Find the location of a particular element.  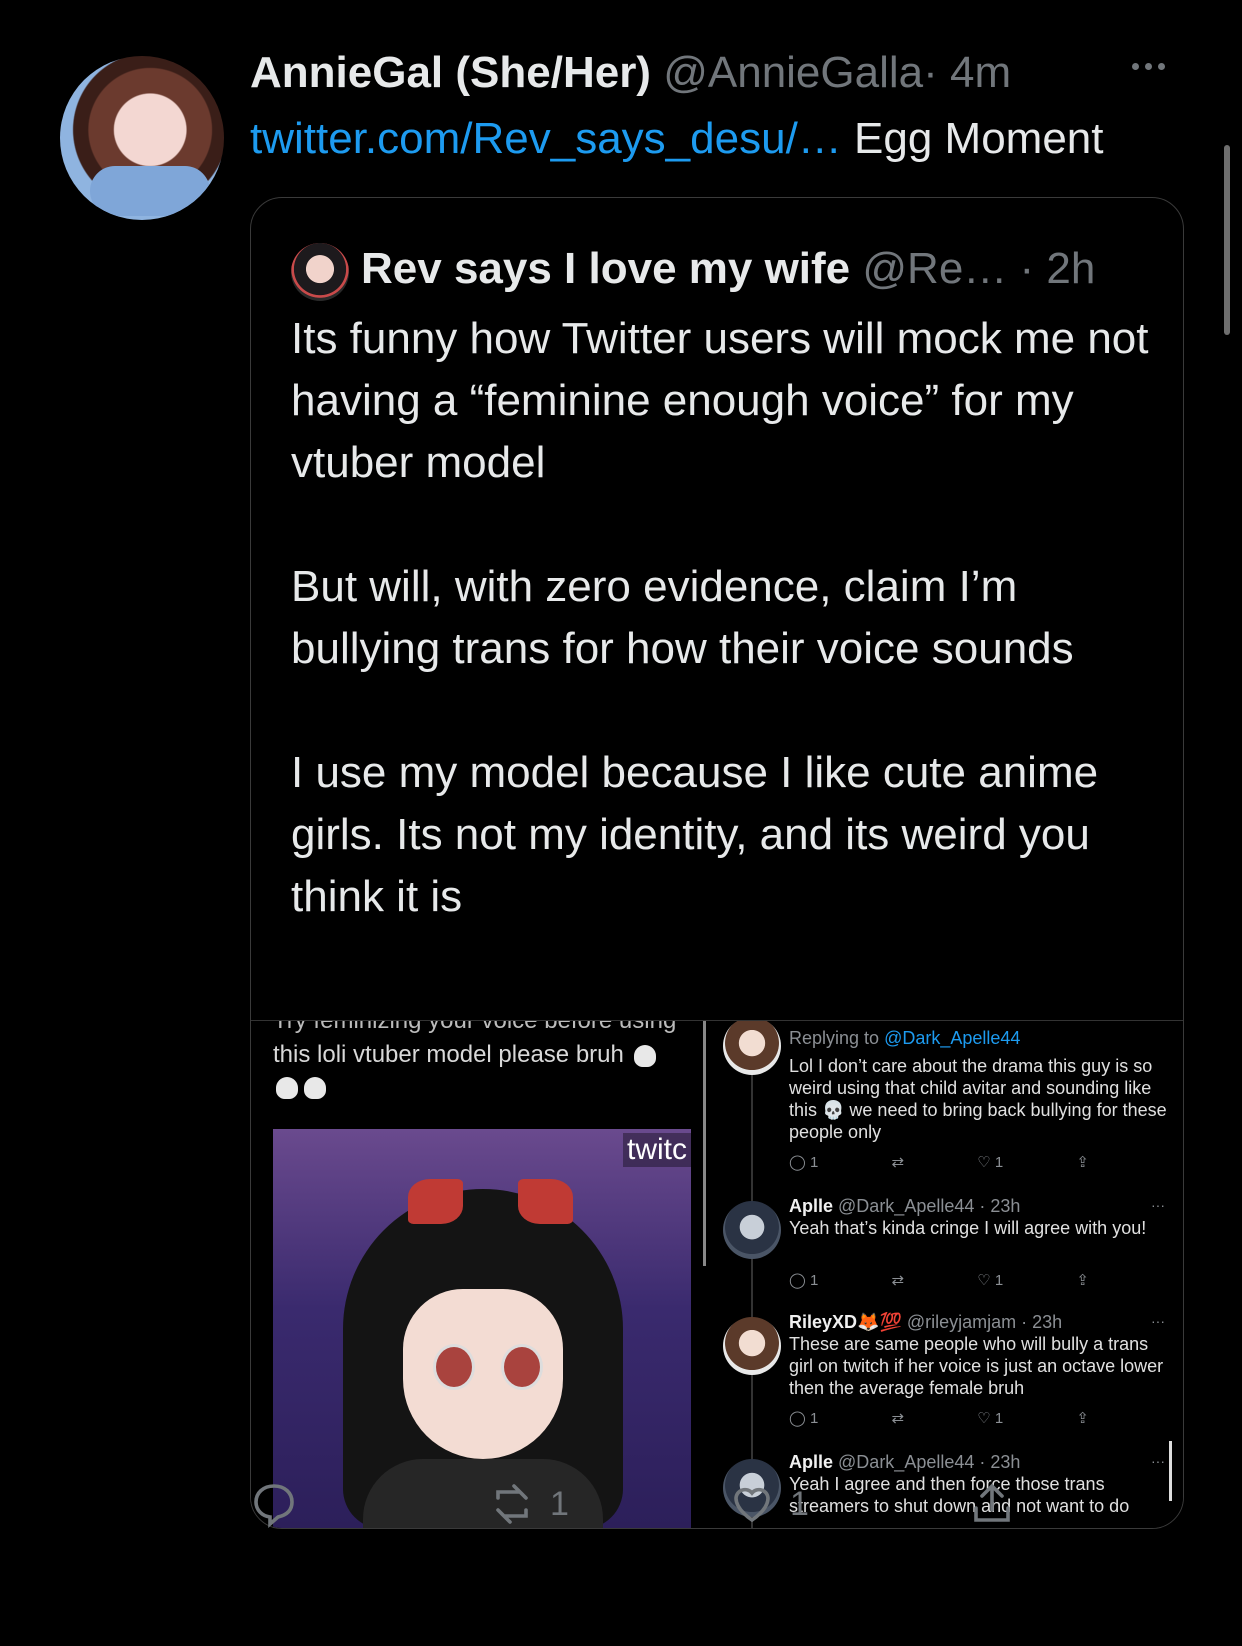

quoted-handle-time: @Re… · 2h is located at coordinates (979, 268).